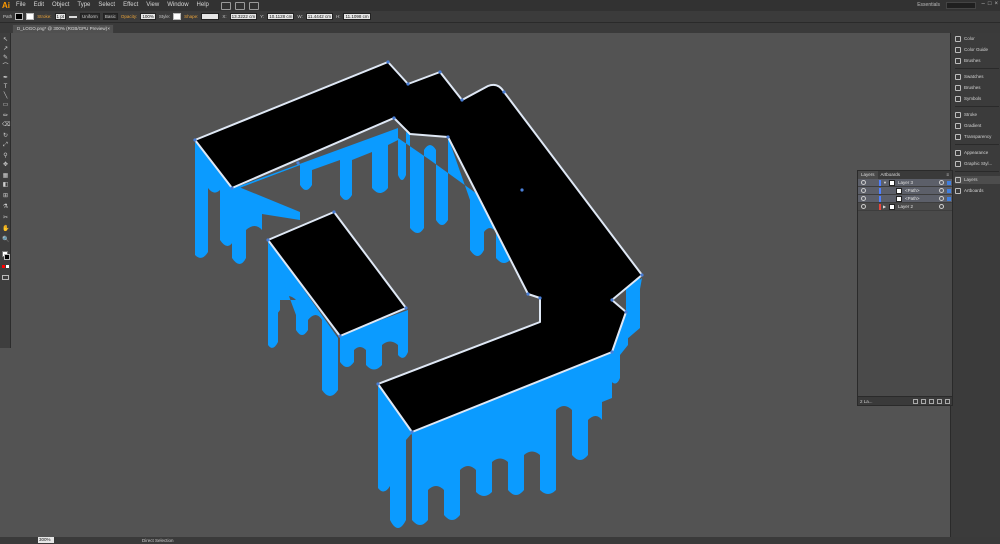 Image resolution: width=1000 pixels, height=544 pixels. What do you see at coordinates (931, 401) in the screenshot?
I see `create-sublayer-icon` at bounding box center [931, 401].